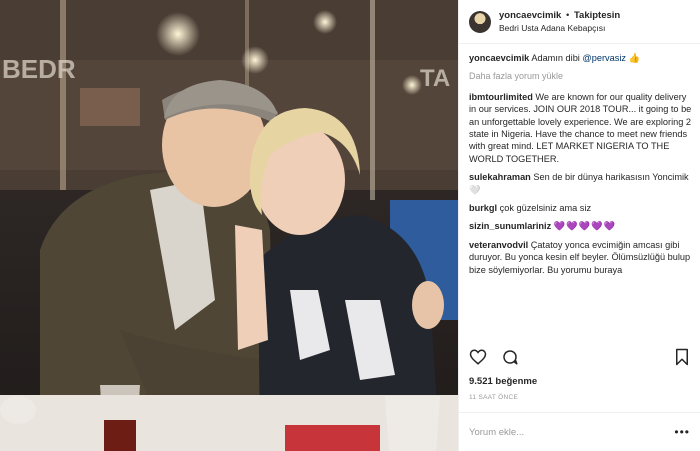 The width and height of the screenshot is (700, 451). I want to click on caption: yoncaevcimik Adamın dibi @pervasiz 👍, so click(580, 58).